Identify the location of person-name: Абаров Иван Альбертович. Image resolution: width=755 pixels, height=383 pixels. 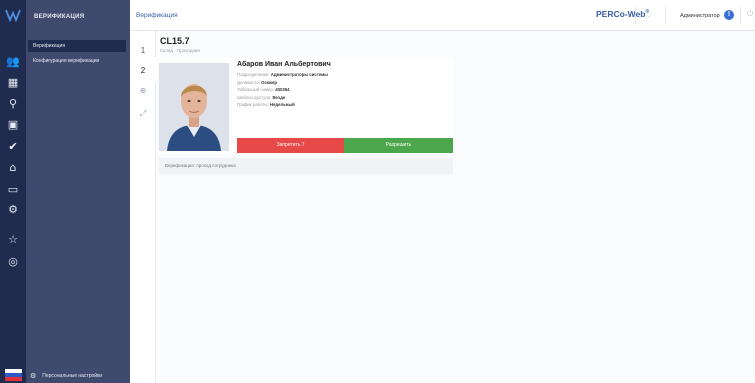
(284, 64).